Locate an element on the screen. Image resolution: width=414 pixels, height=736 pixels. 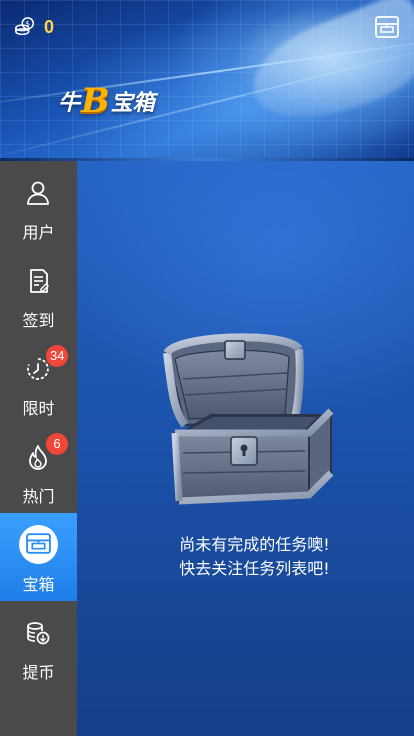
coin-stack-icon: $ is located at coordinates (24, 26).